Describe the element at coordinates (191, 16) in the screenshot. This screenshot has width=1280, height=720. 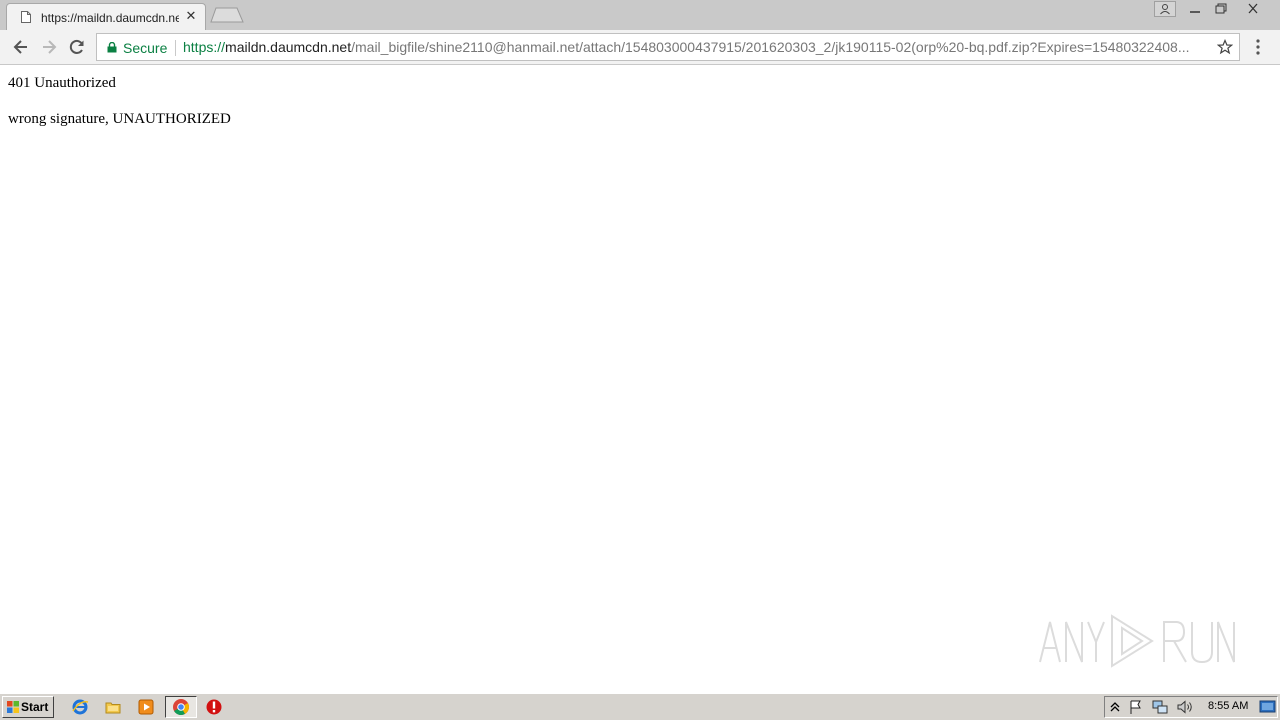
I see `close-tab-icon: ✕` at that location.